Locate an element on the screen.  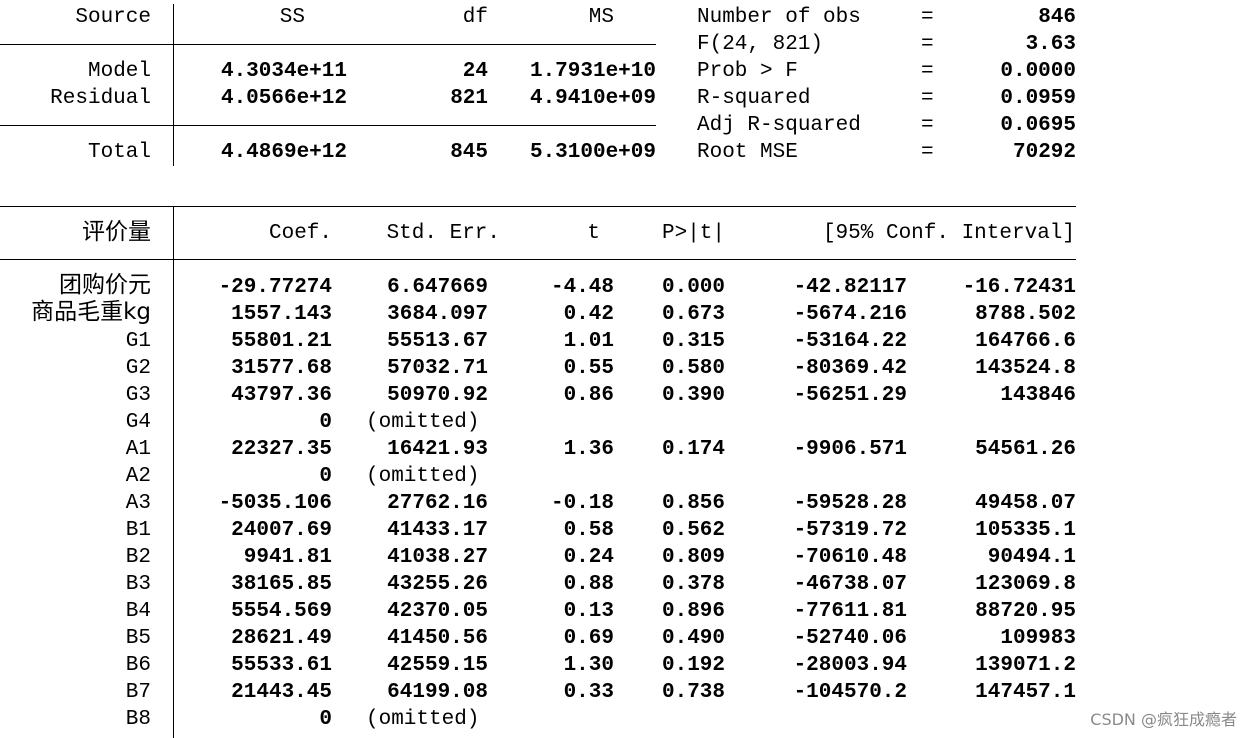
dep-var-label: 评价量 is located at coordinates (116, 232).